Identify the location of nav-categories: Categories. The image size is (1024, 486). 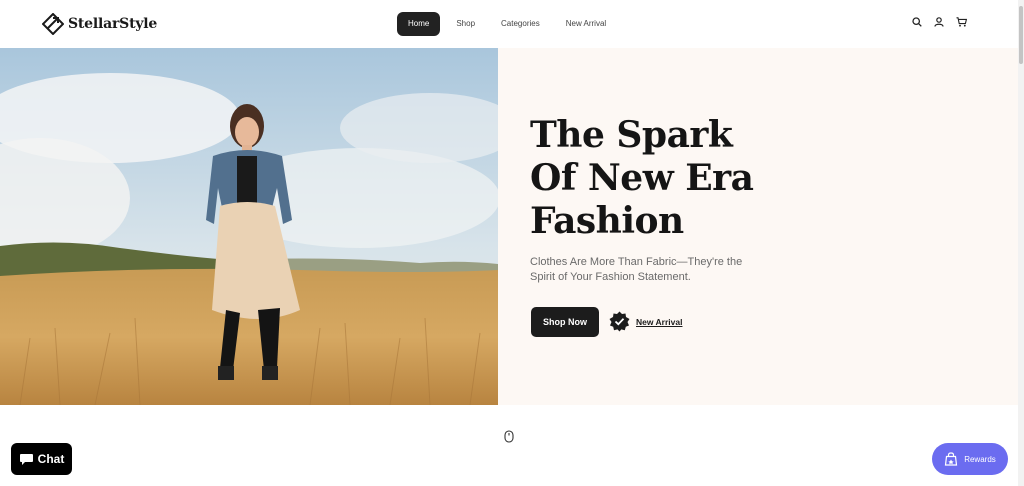
(520, 24).